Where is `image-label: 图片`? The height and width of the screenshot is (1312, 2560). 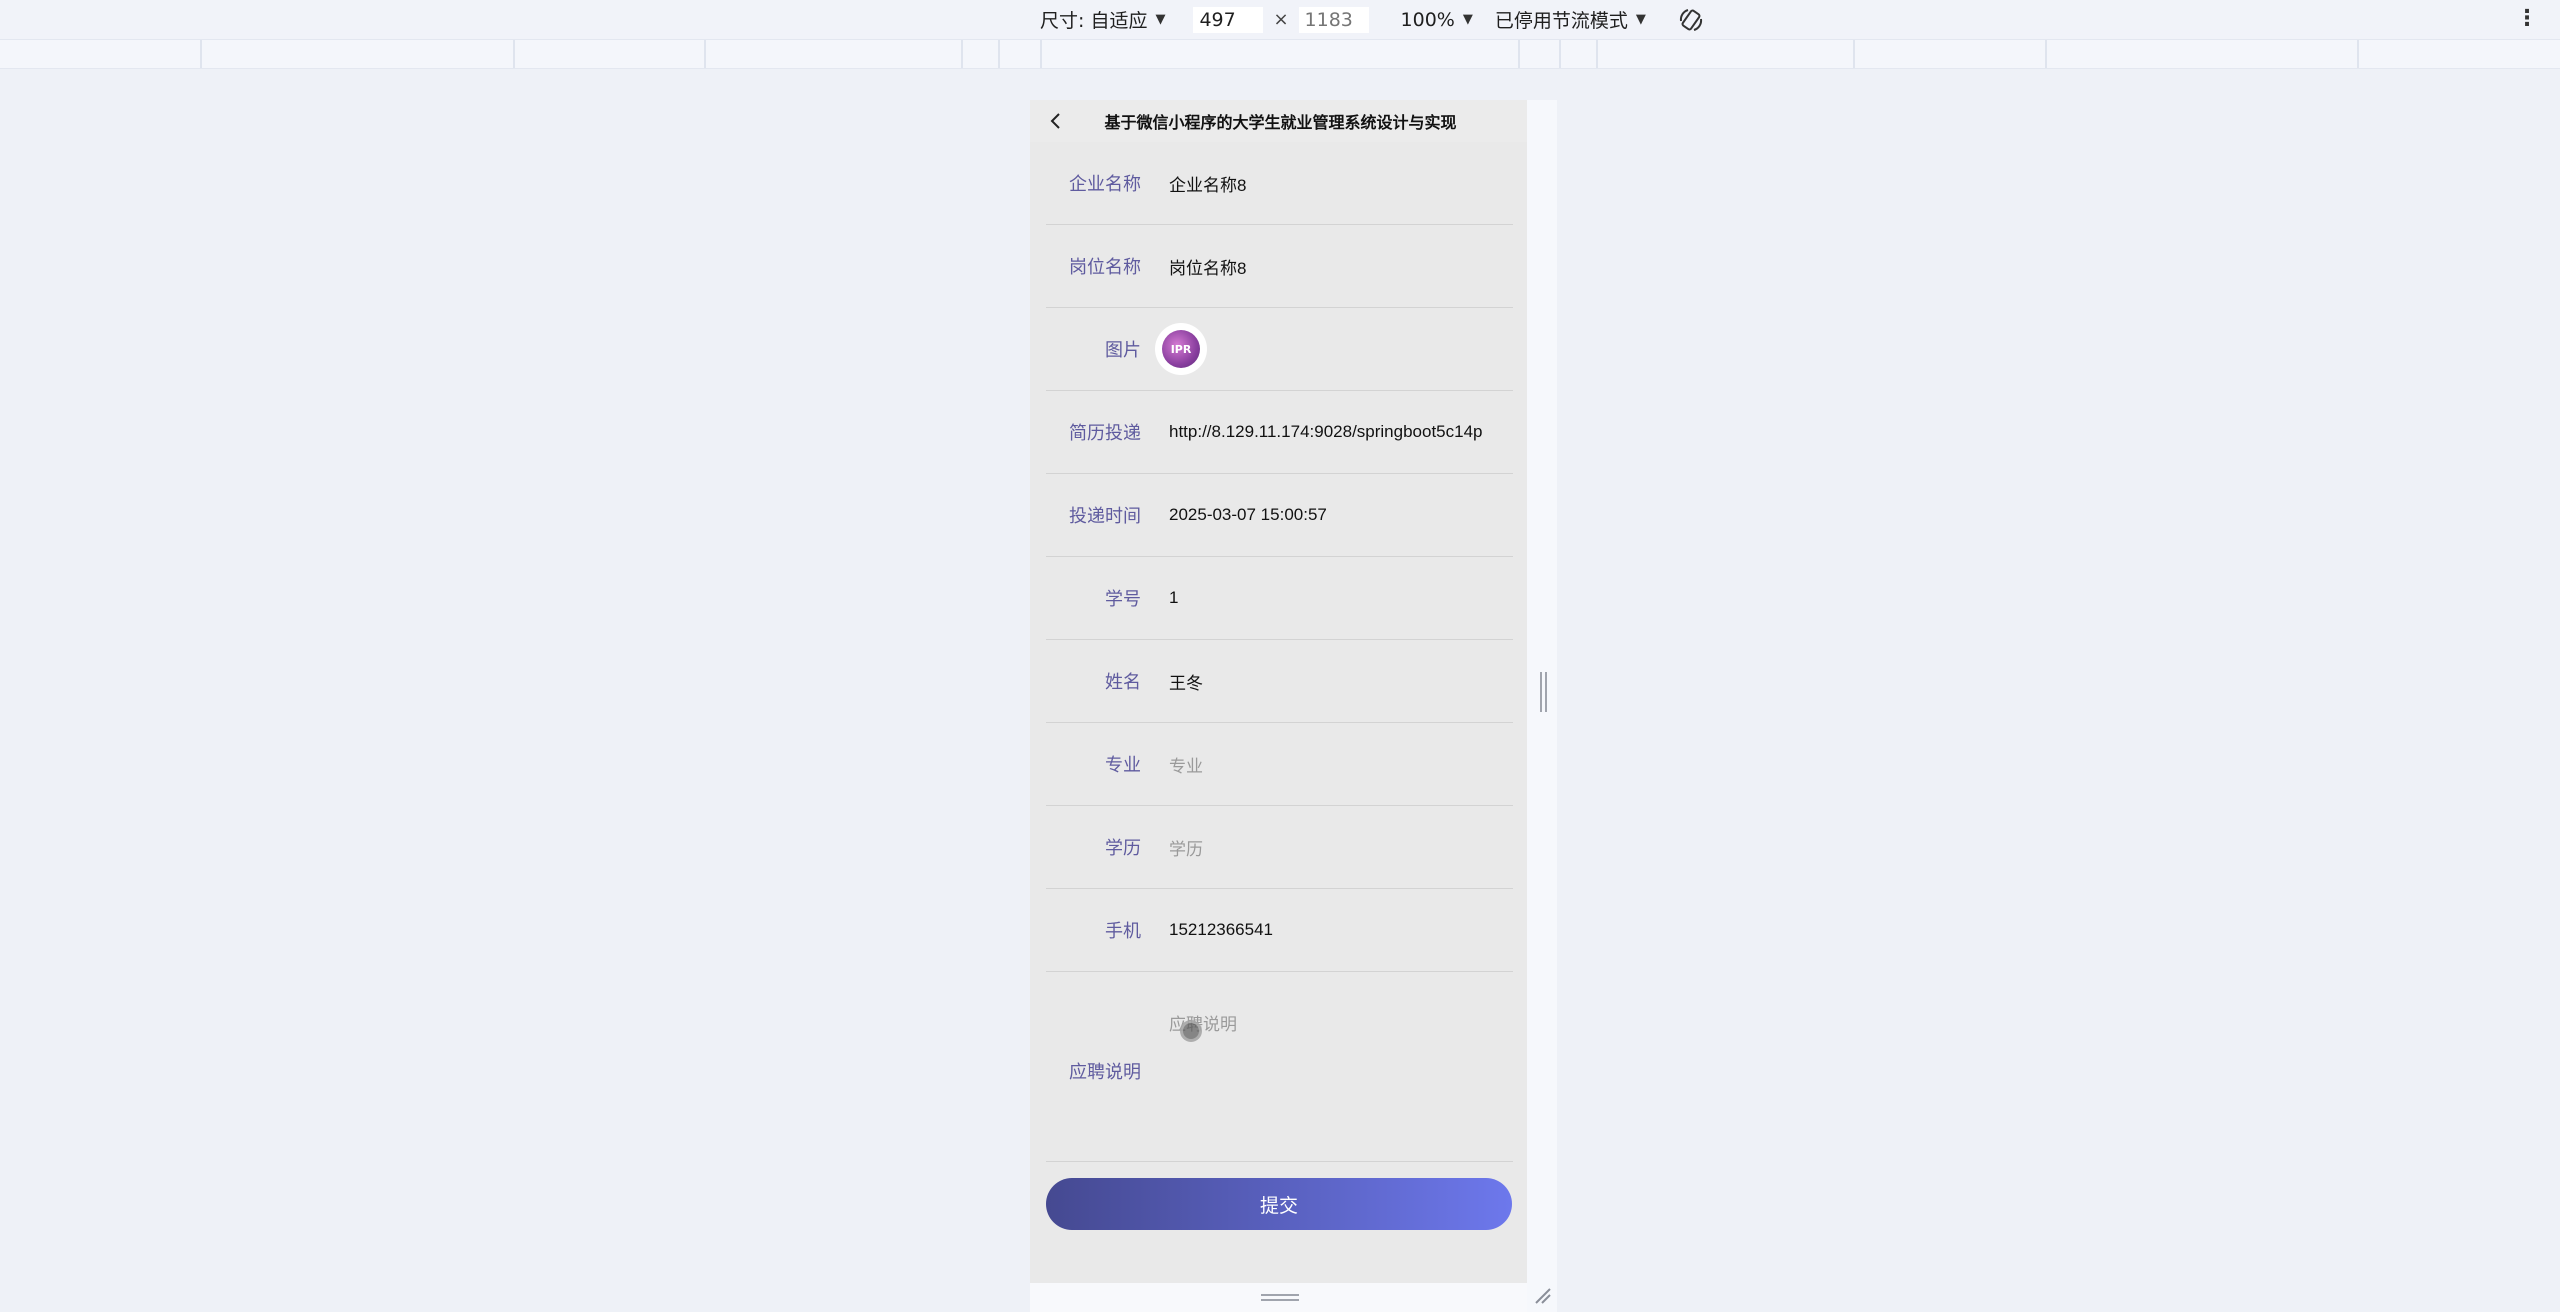 image-label: 图片 is located at coordinates (1123, 350).